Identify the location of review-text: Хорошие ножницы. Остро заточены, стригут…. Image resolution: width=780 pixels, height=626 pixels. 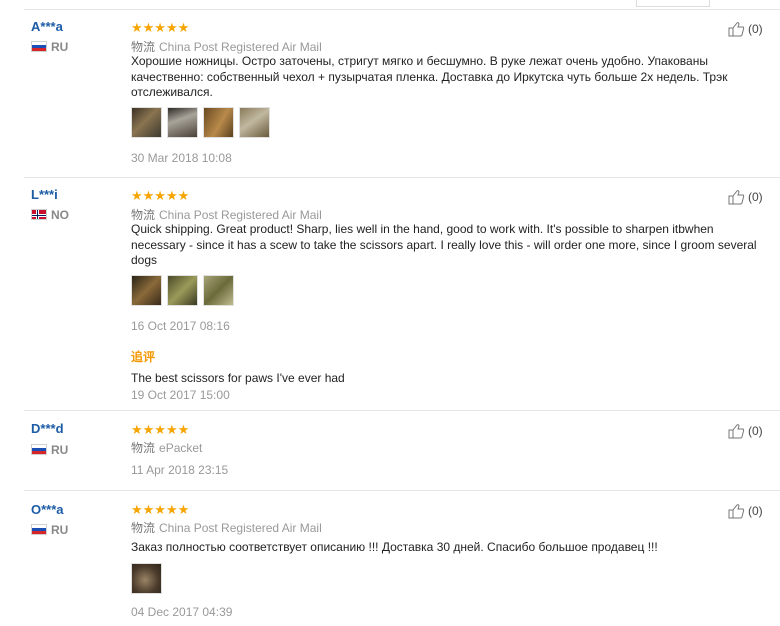
(429, 76).